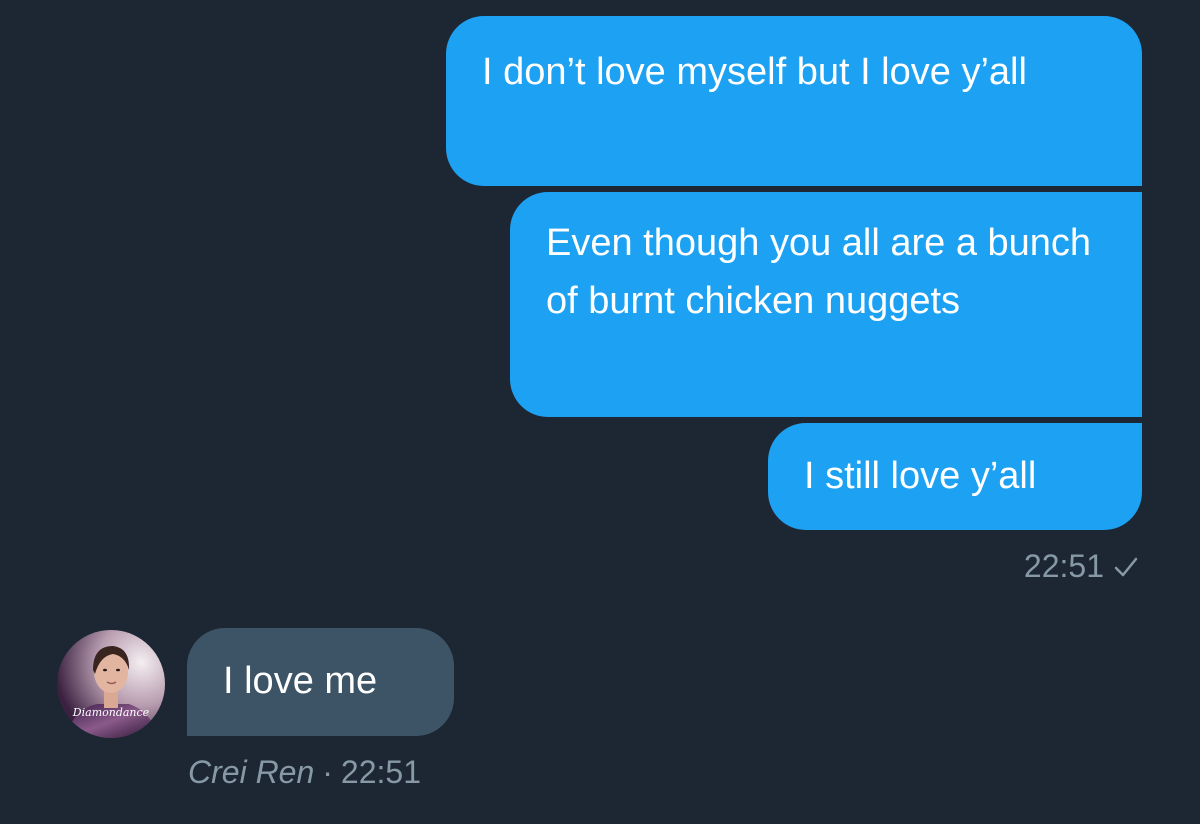 This screenshot has width=1200, height=824. Describe the element at coordinates (300, 681) in the screenshot. I see `message-text: I love me` at that location.